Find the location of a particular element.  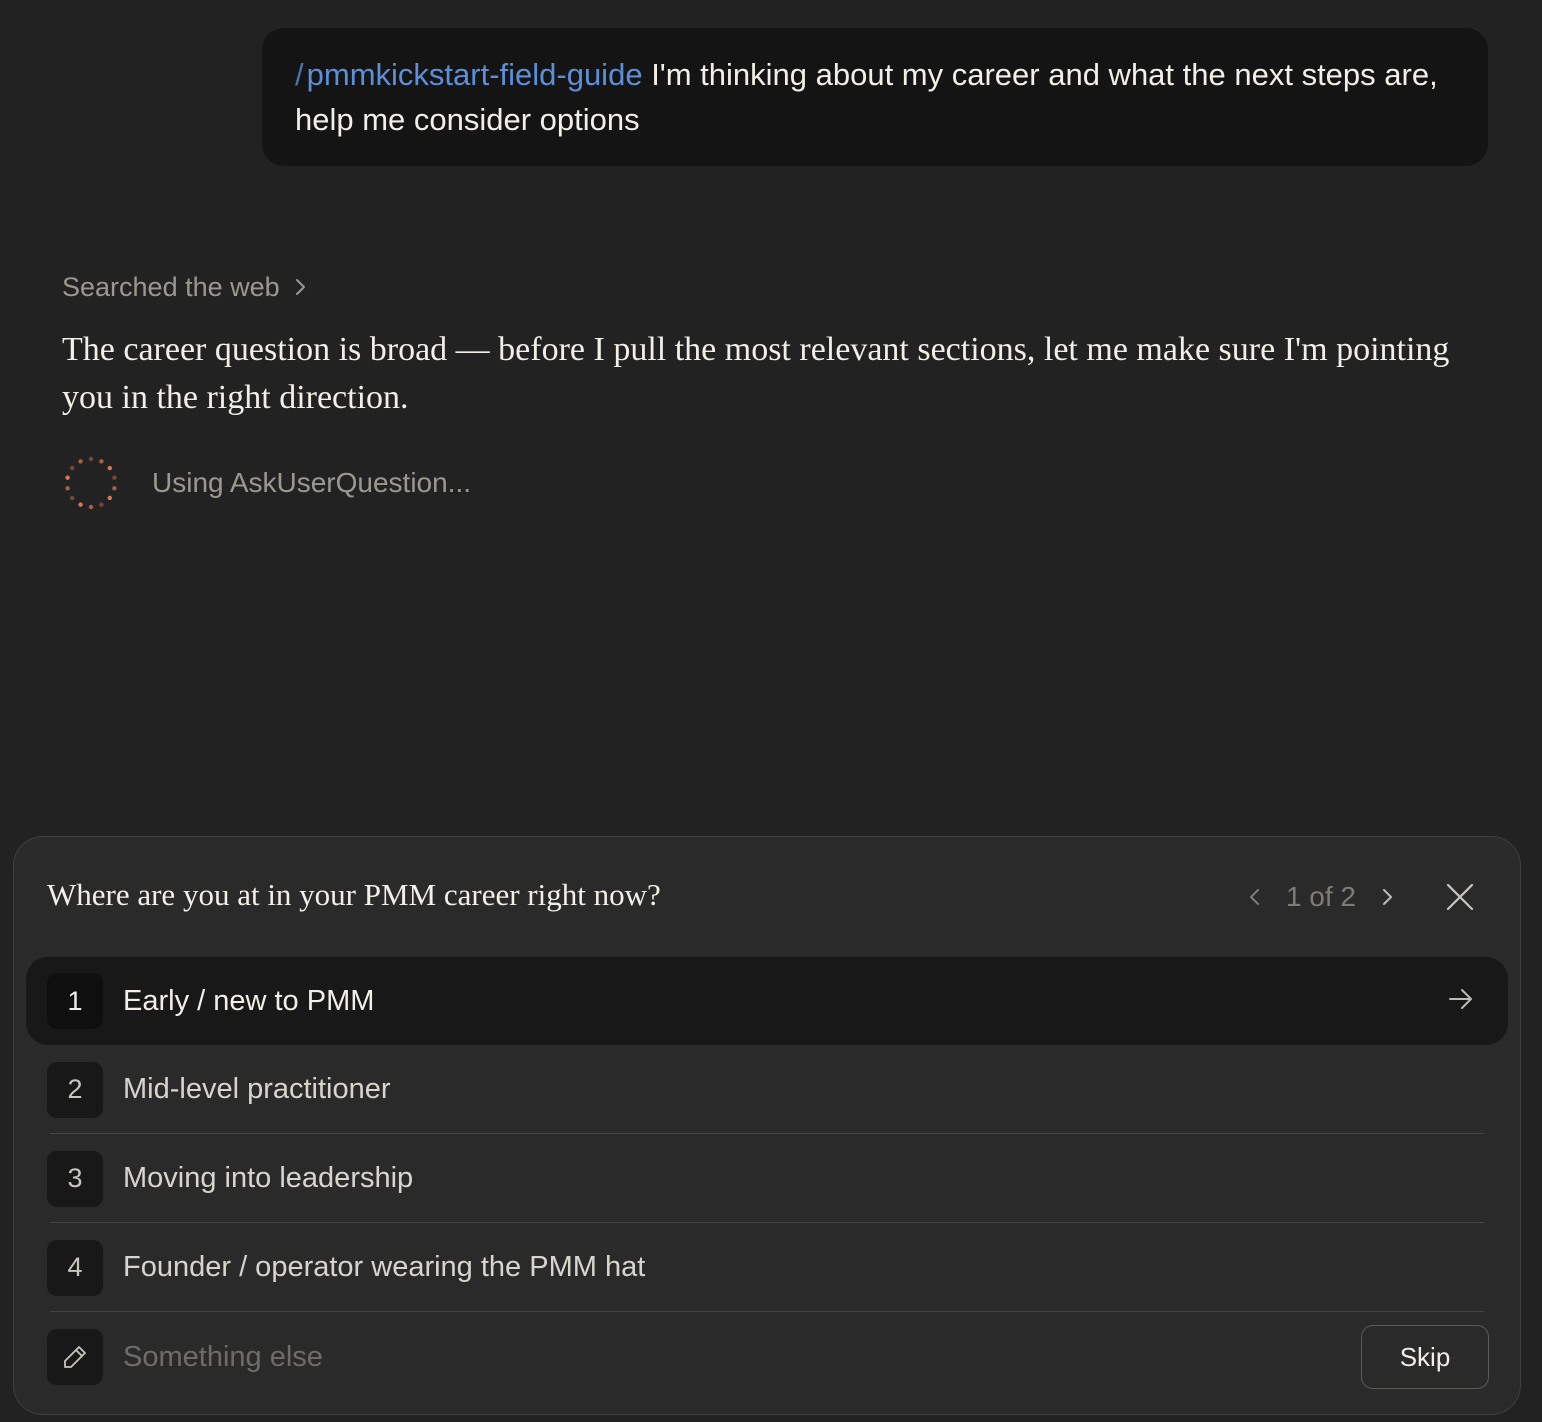

option-leadership: 3 Moving into leadership is located at coordinates (767, 1178).